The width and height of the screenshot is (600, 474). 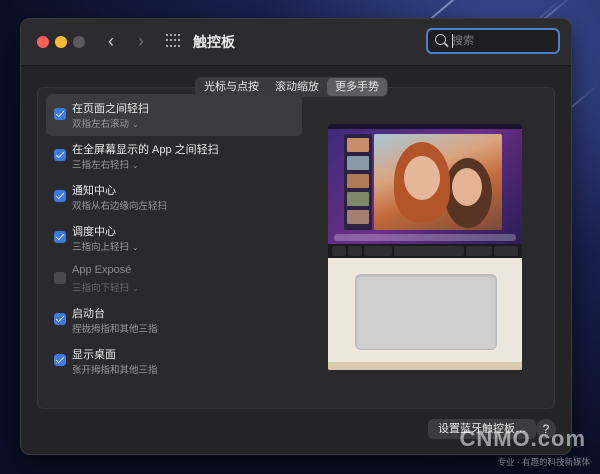 What do you see at coordinates (297, 87) in the screenshot?
I see `tab-scroll-zoom: 滚动缩放` at bounding box center [297, 87].